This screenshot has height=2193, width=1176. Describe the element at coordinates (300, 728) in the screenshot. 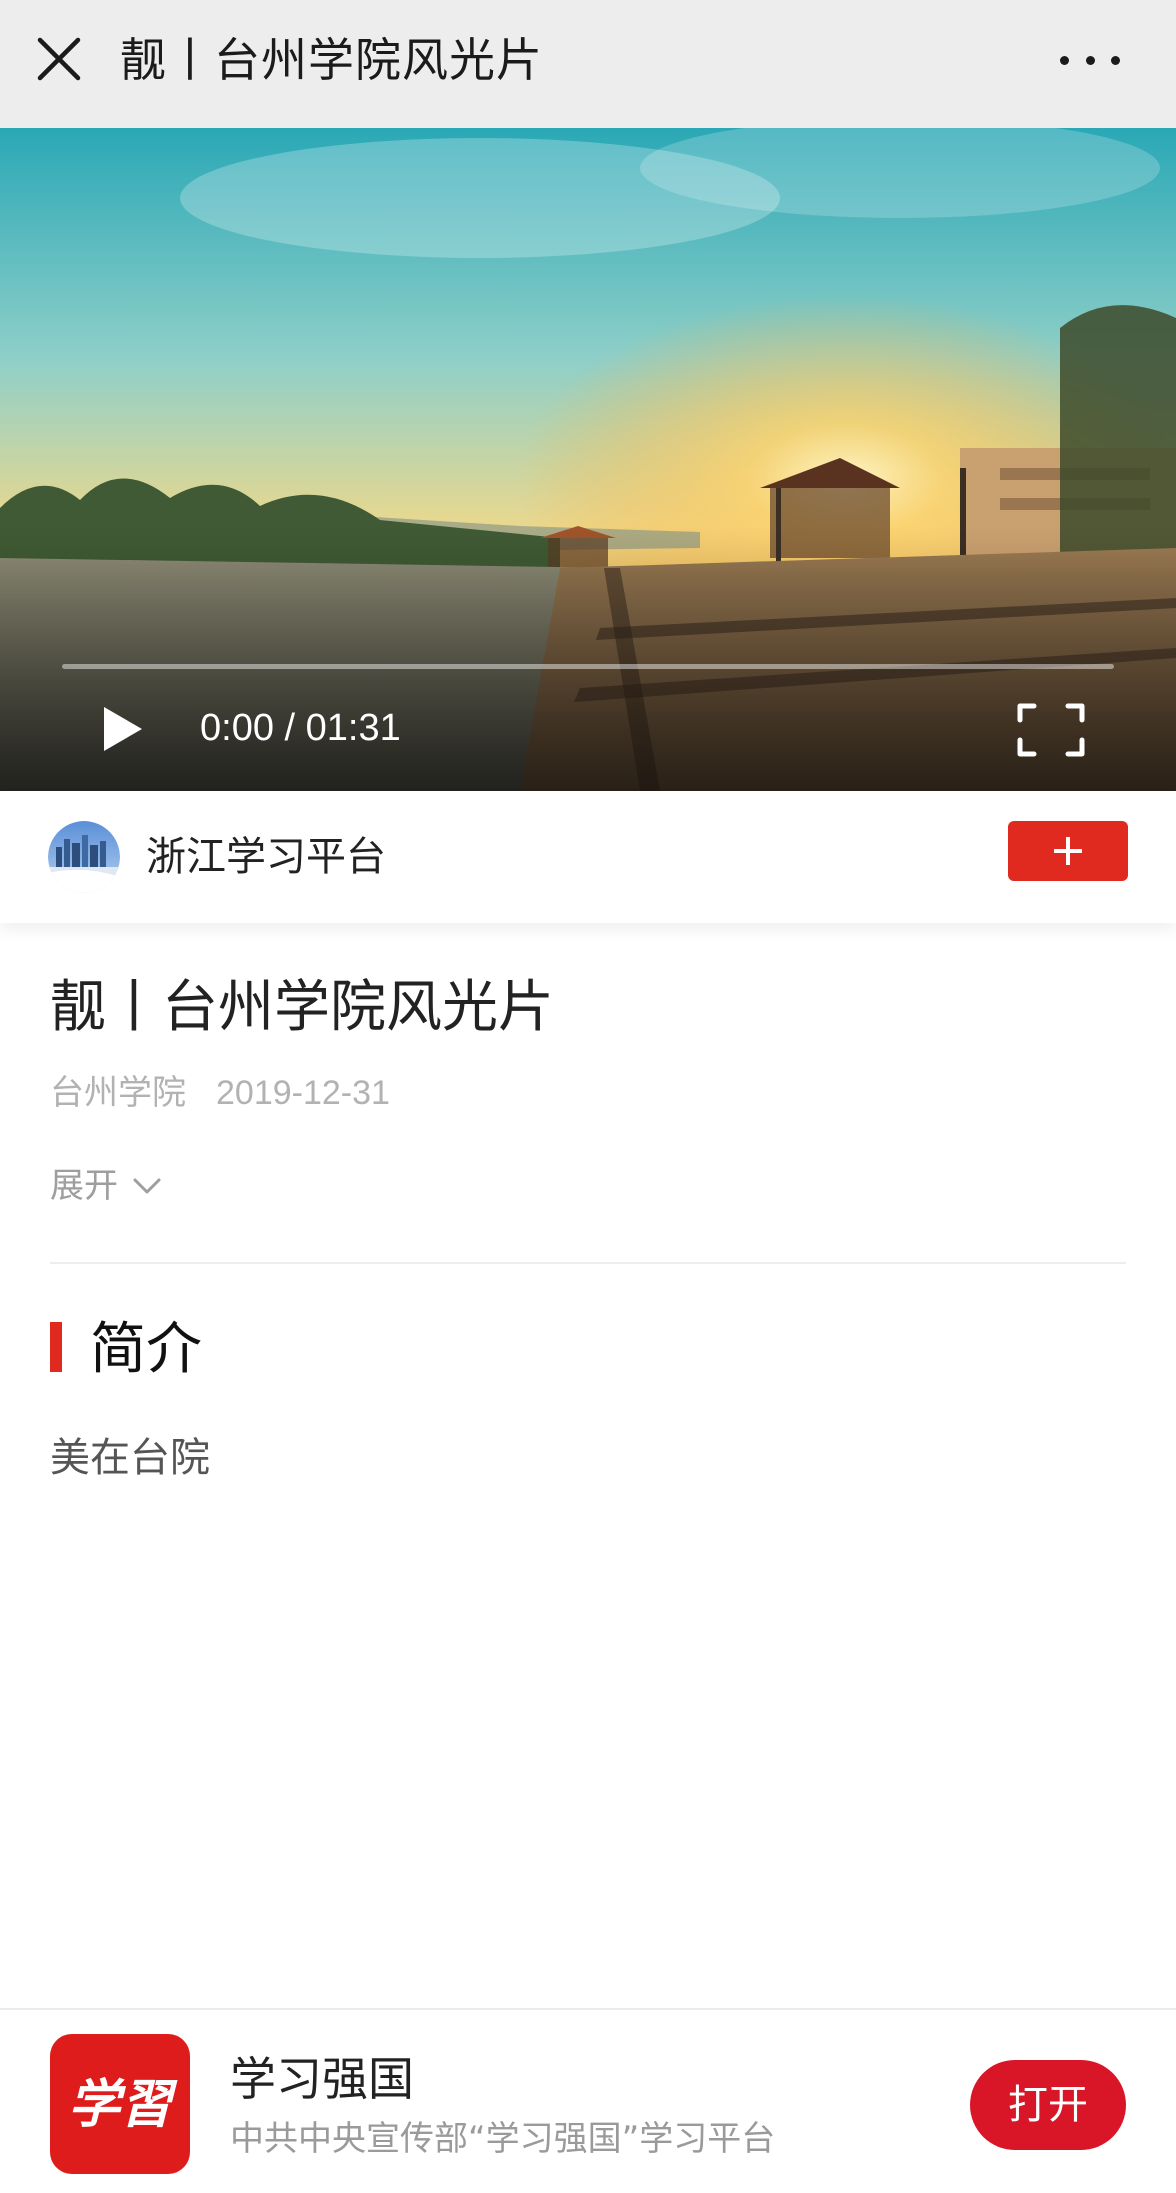

I see `video-time: 0:00 / 01:31` at that location.